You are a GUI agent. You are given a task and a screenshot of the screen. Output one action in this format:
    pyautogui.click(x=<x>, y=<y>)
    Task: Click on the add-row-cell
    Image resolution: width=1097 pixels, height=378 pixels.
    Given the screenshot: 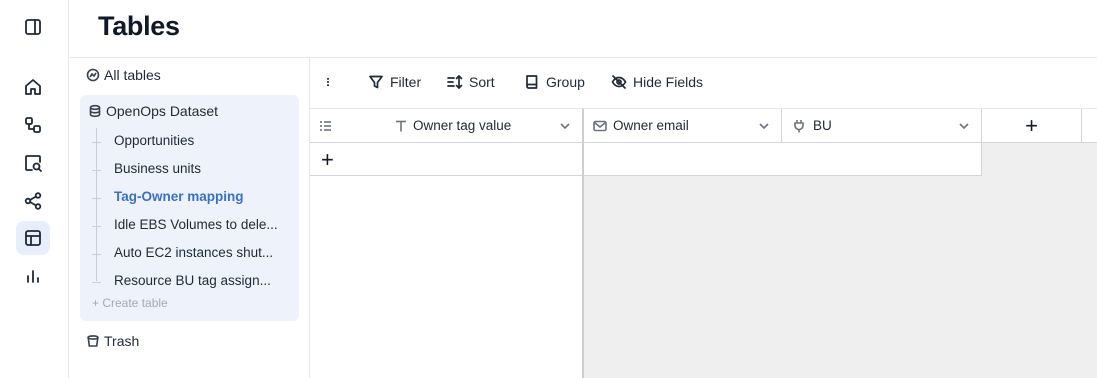 What is the action you would take?
    pyautogui.click(x=782, y=159)
    